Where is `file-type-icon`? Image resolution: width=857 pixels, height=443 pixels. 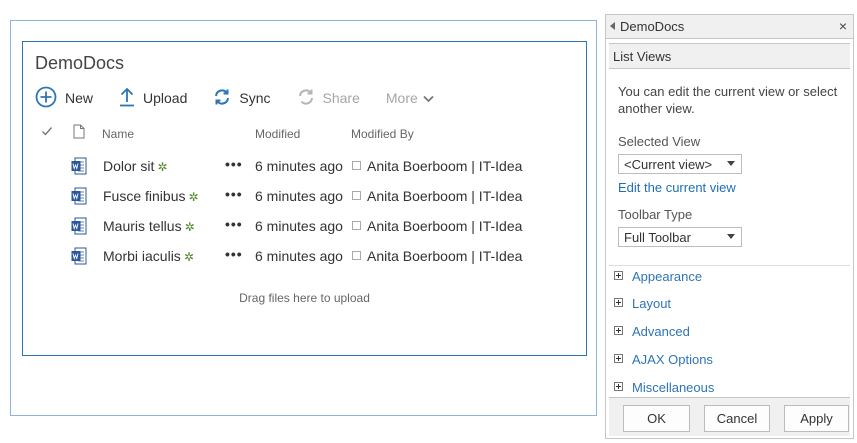
file-type-icon is located at coordinates (79, 133).